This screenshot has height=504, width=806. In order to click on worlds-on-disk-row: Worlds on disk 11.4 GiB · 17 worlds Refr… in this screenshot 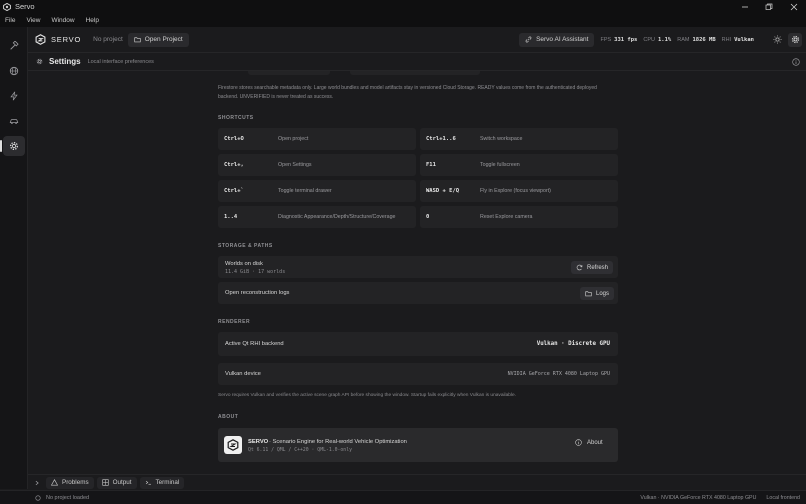, I will do `click(418, 267)`.